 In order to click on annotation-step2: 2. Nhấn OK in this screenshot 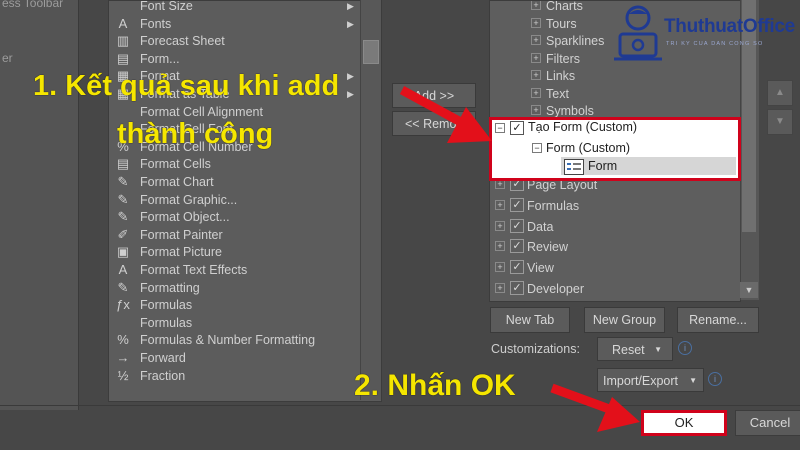, I will do `click(435, 385)`.